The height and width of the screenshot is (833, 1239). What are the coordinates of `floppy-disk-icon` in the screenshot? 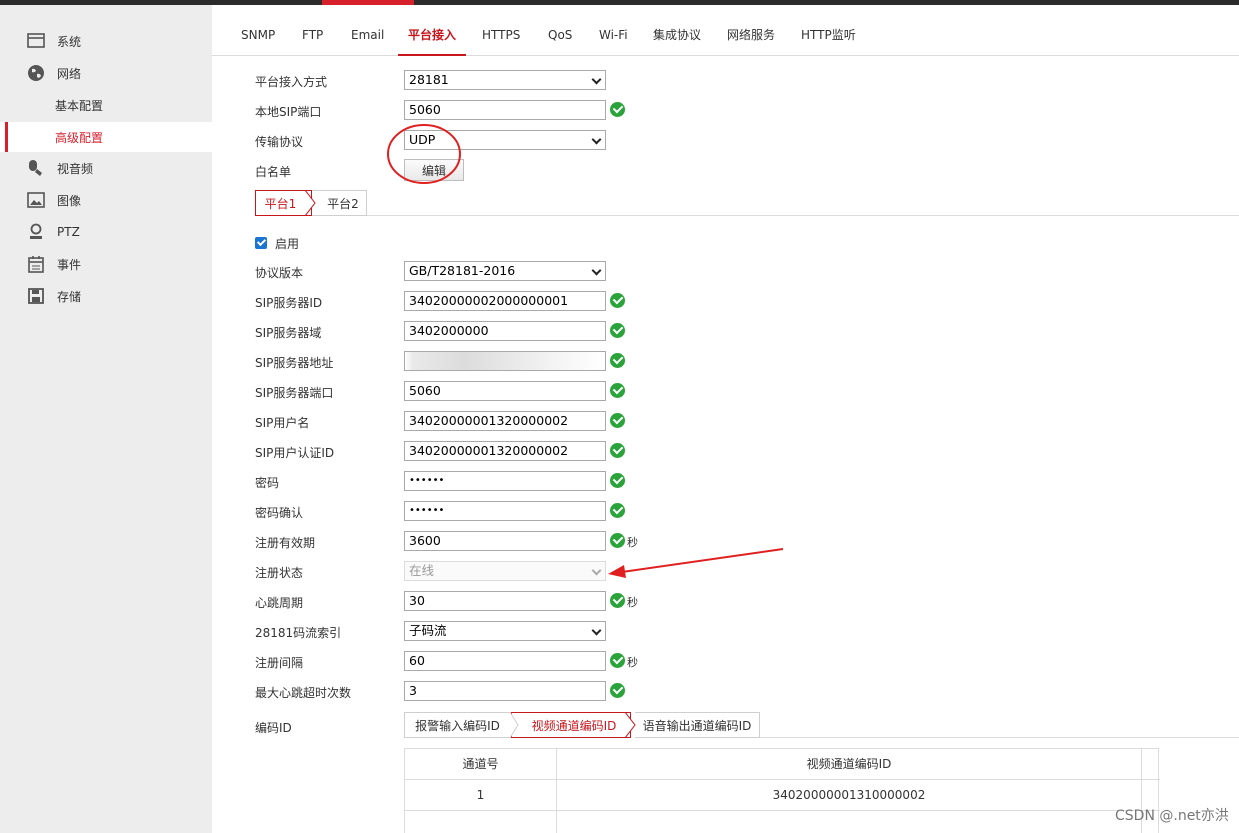 It's located at (36, 296).